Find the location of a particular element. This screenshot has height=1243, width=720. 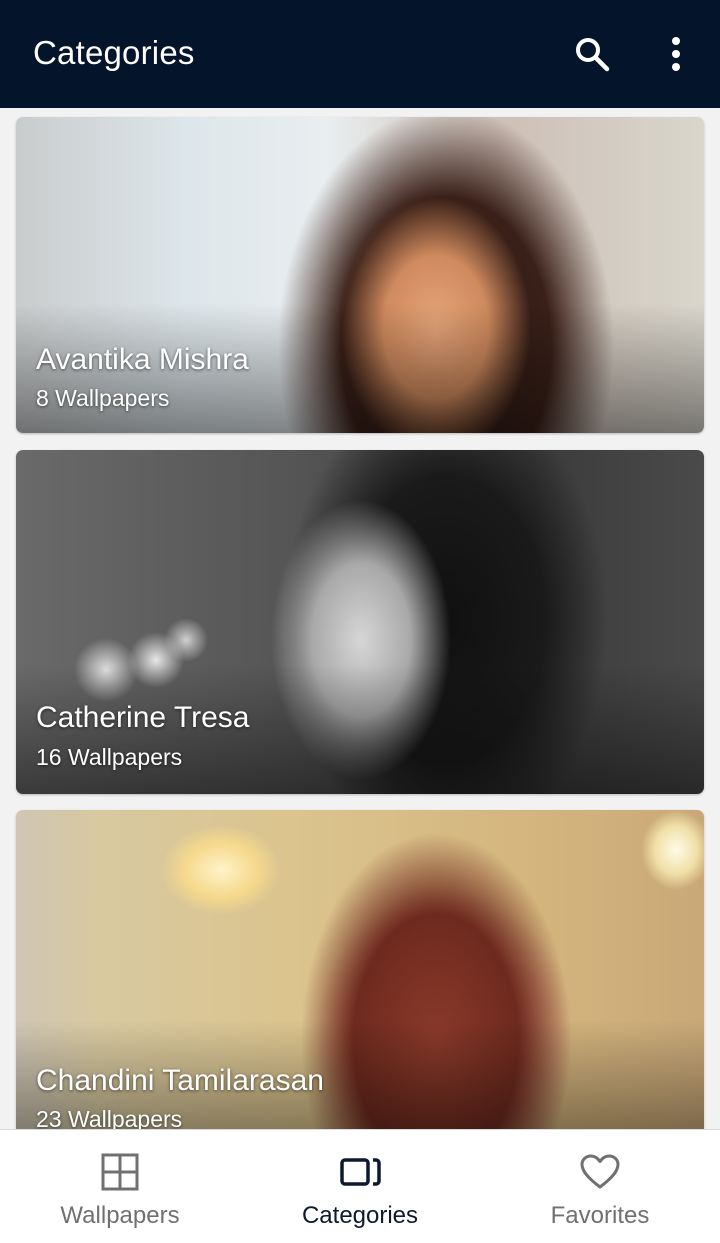

wallpaper-count: 23 Wallpapers is located at coordinates (109, 1117).